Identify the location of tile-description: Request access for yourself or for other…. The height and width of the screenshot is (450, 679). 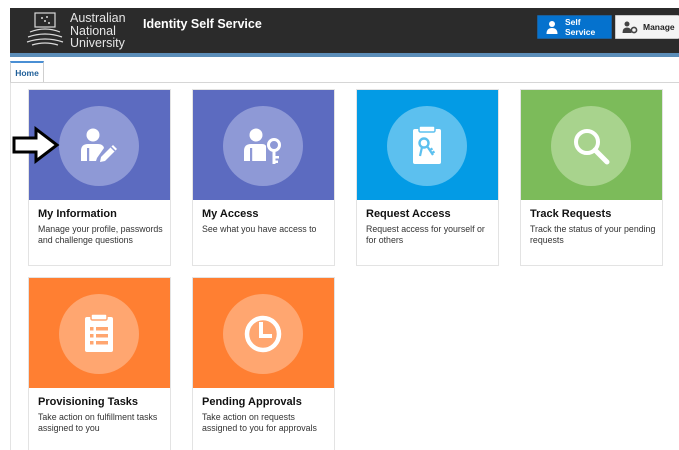
(425, 234).